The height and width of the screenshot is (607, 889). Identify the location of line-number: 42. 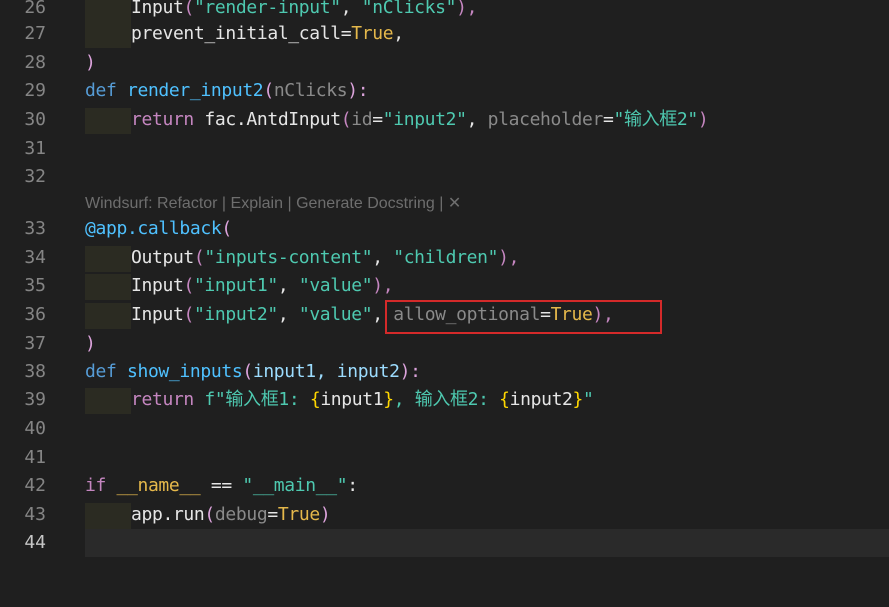
(35, 485).